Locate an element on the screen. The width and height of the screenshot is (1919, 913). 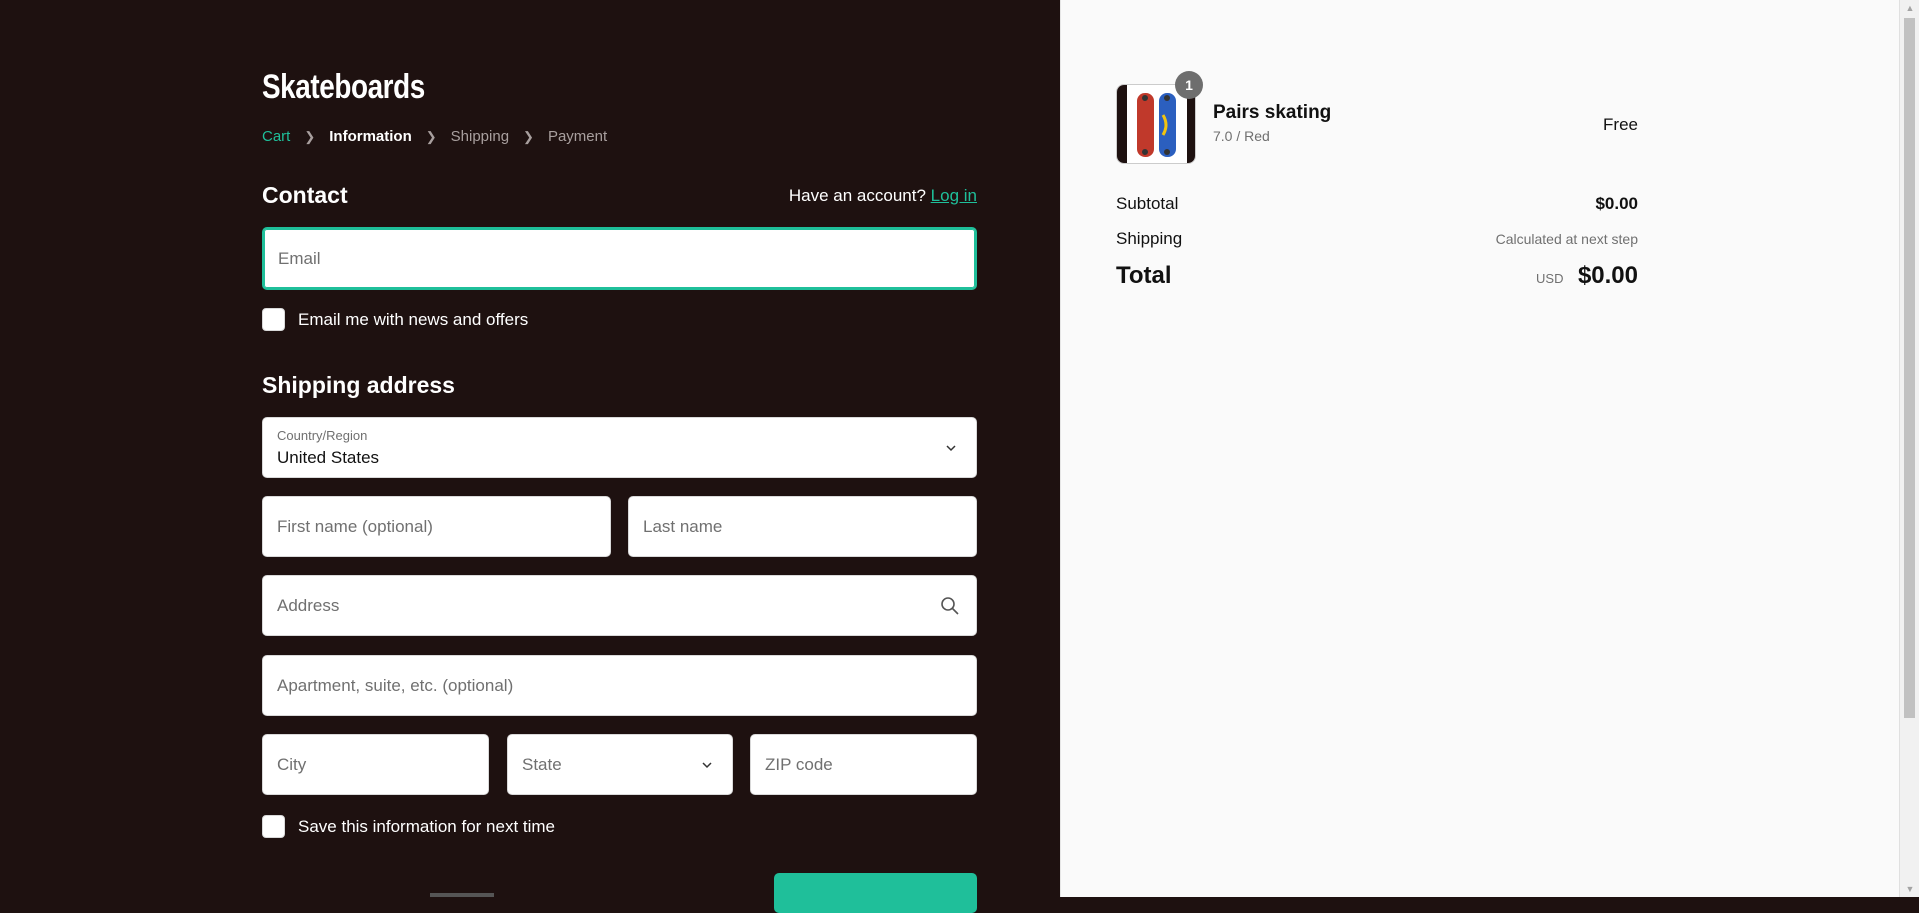
have-account-label: Have an account? is located at coordinates (857, 195).